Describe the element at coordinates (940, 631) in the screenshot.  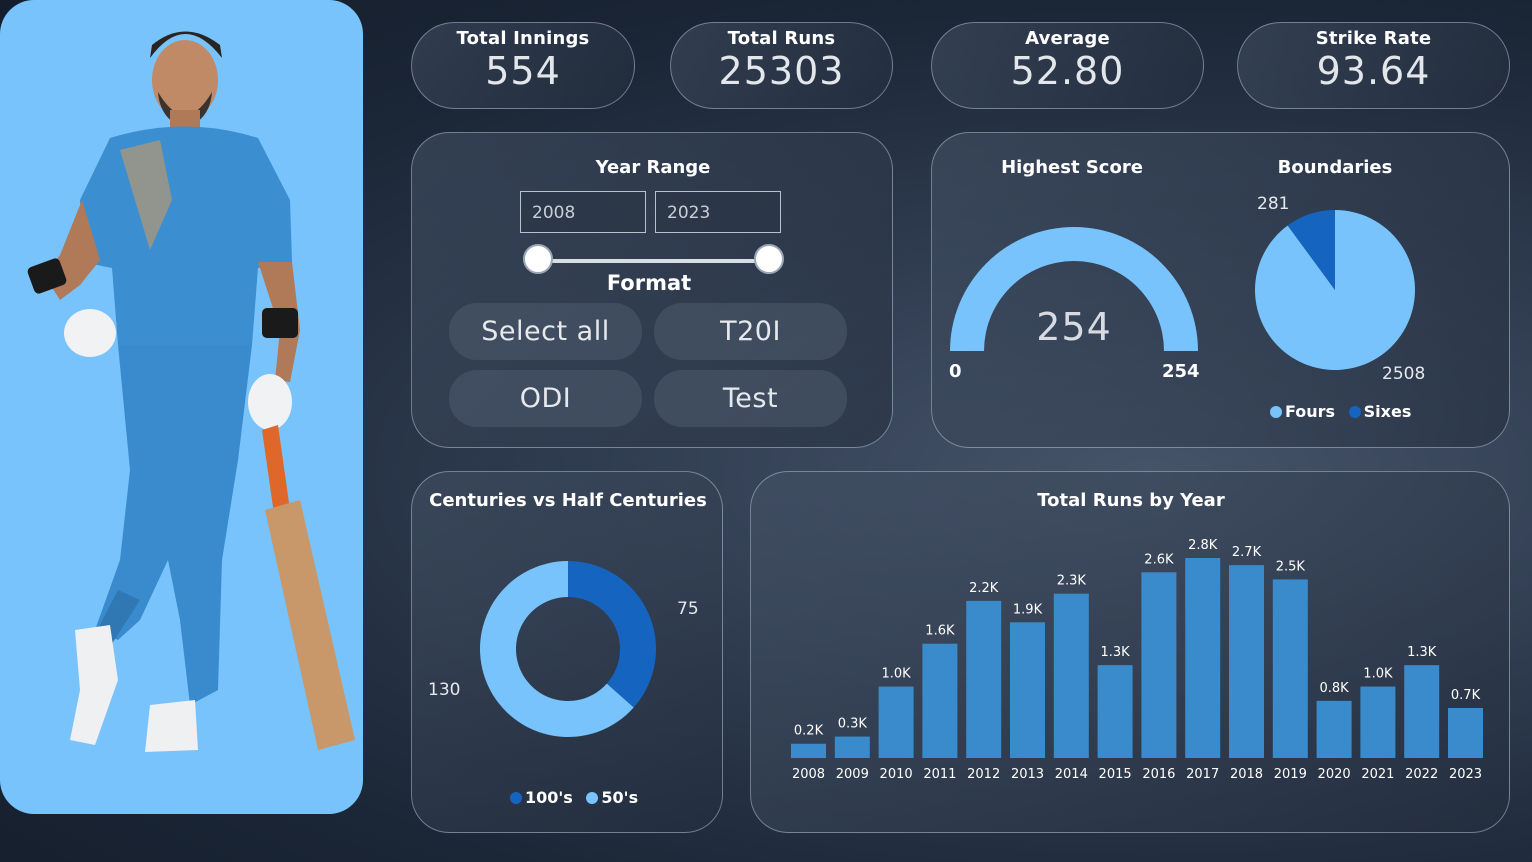
I see `bar-data-label: 1.6K` at that location.